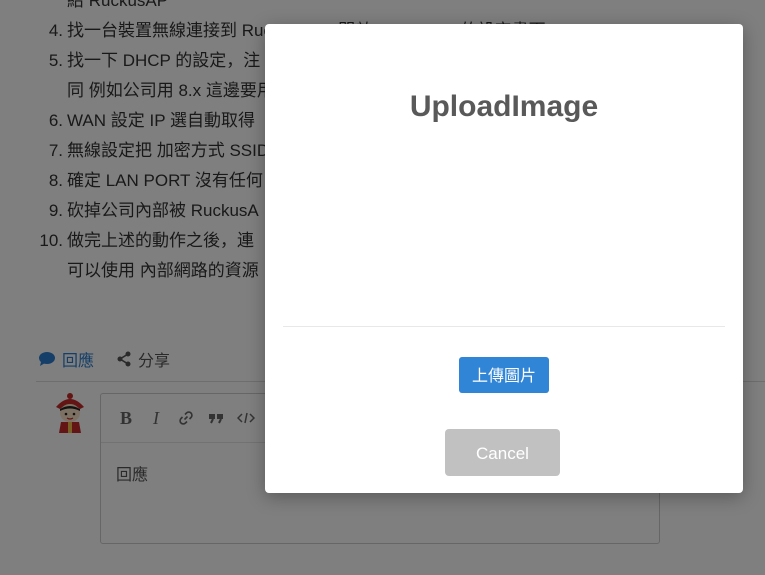 This screenshot has width=765, height=575. Describe the element at coordinates (504, 326) in the screenshot. I see `dialog-divider` at that location.